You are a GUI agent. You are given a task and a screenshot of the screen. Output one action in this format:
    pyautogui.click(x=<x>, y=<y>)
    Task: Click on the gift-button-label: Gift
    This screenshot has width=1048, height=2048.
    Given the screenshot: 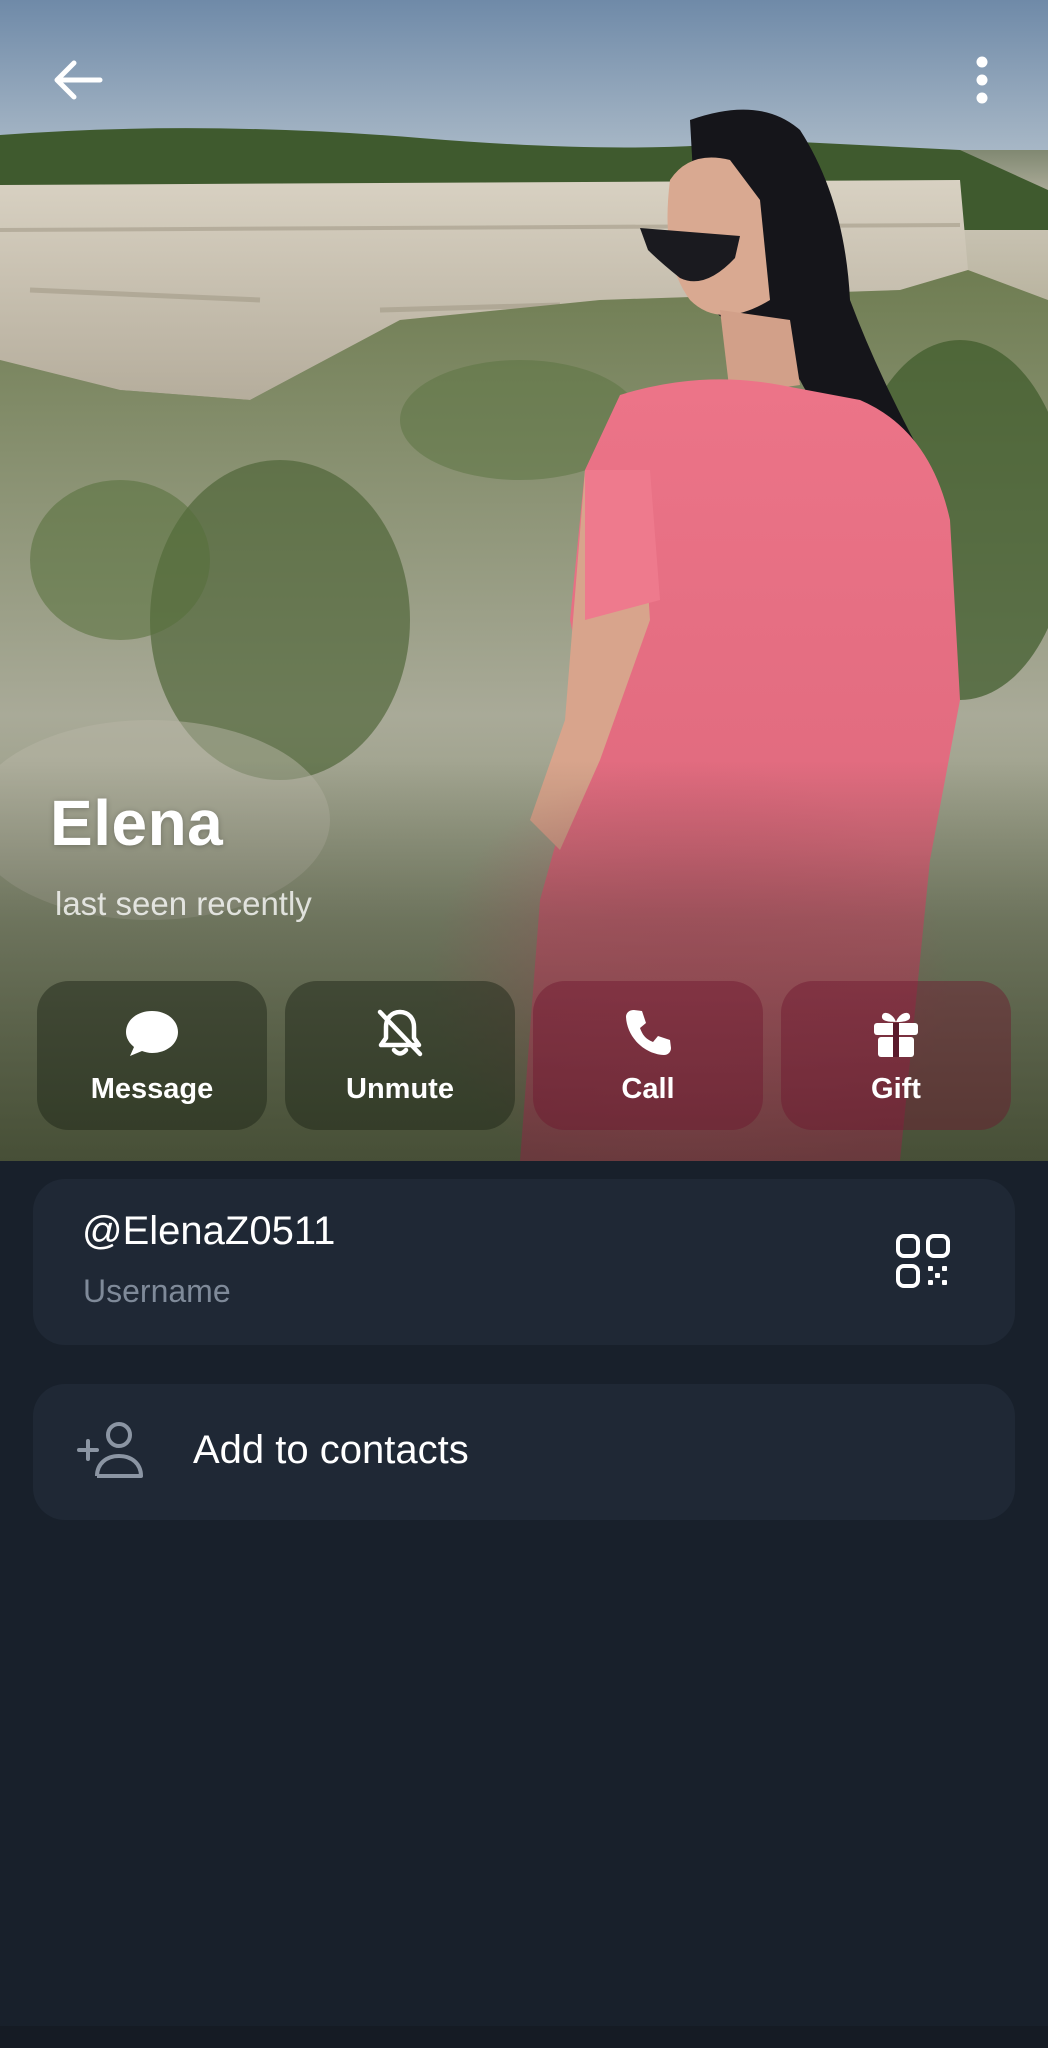 What is the action you would take?
    pyautogui.click(x=896, y=1089)
    